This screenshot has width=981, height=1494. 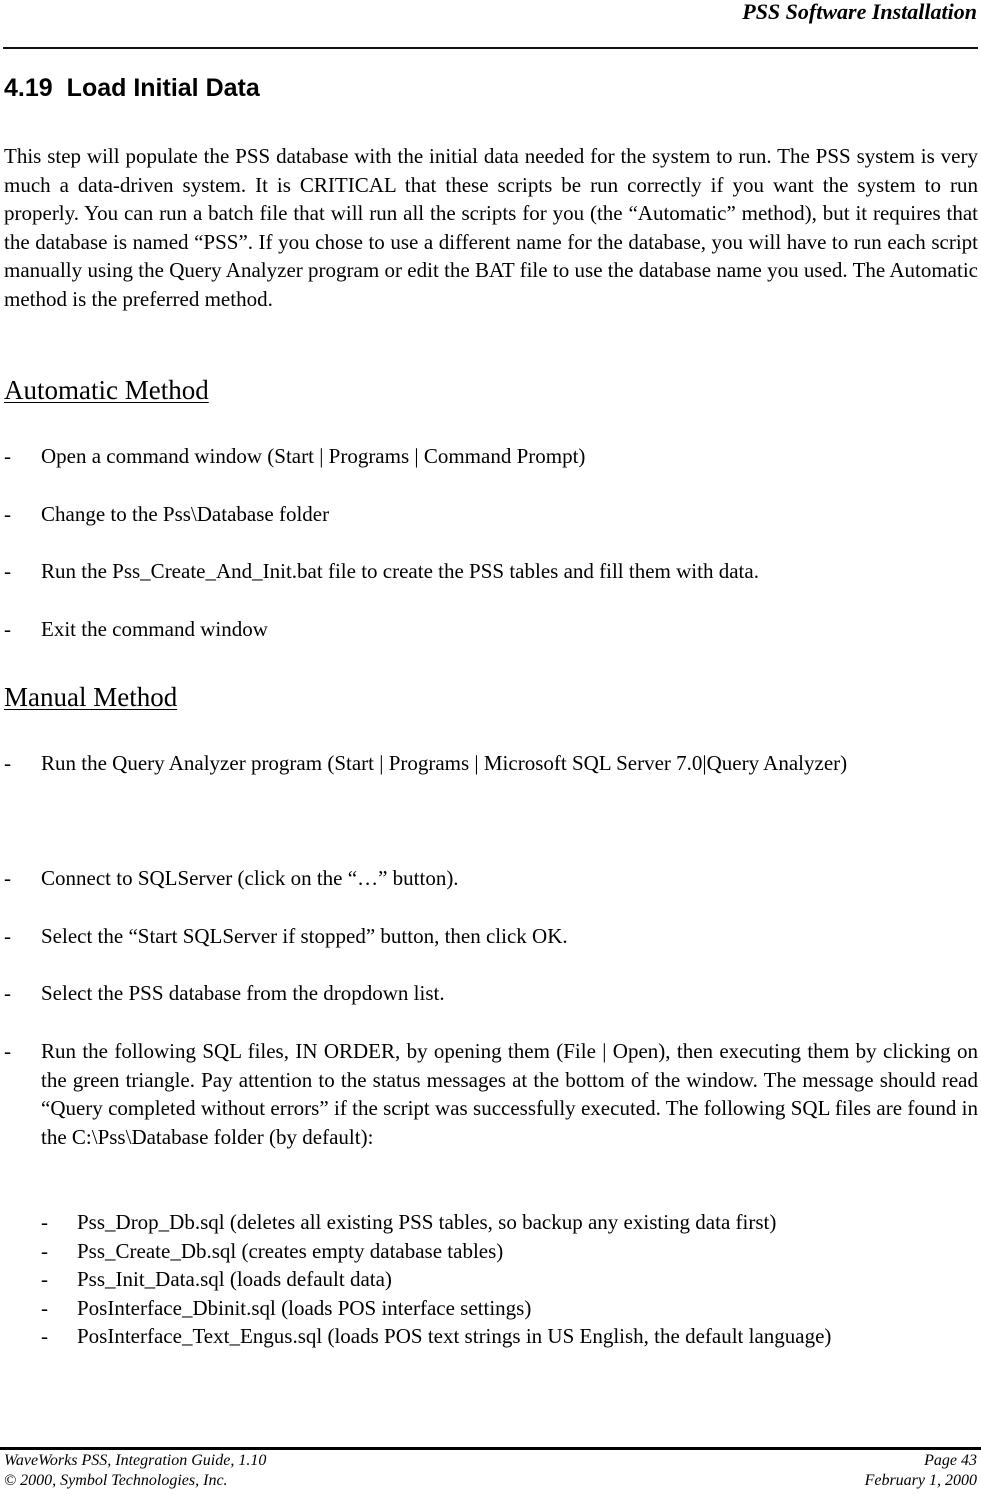 What do you see at coordinates (950, 1460) in the screenshot?
I see `page-number: Page 43` at bounding box center [950, 1460].